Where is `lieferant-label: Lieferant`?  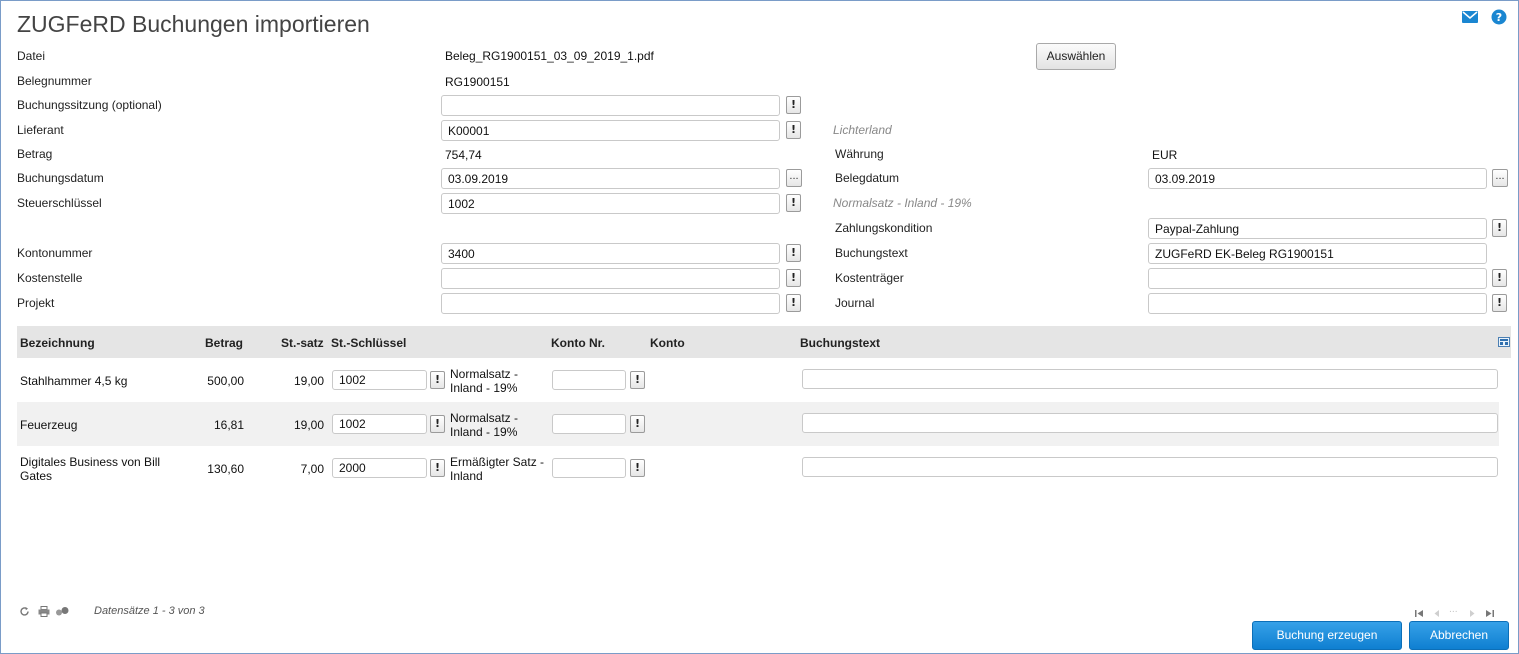
lieferant-label: Lieferant is located at coordinates (40, 130).